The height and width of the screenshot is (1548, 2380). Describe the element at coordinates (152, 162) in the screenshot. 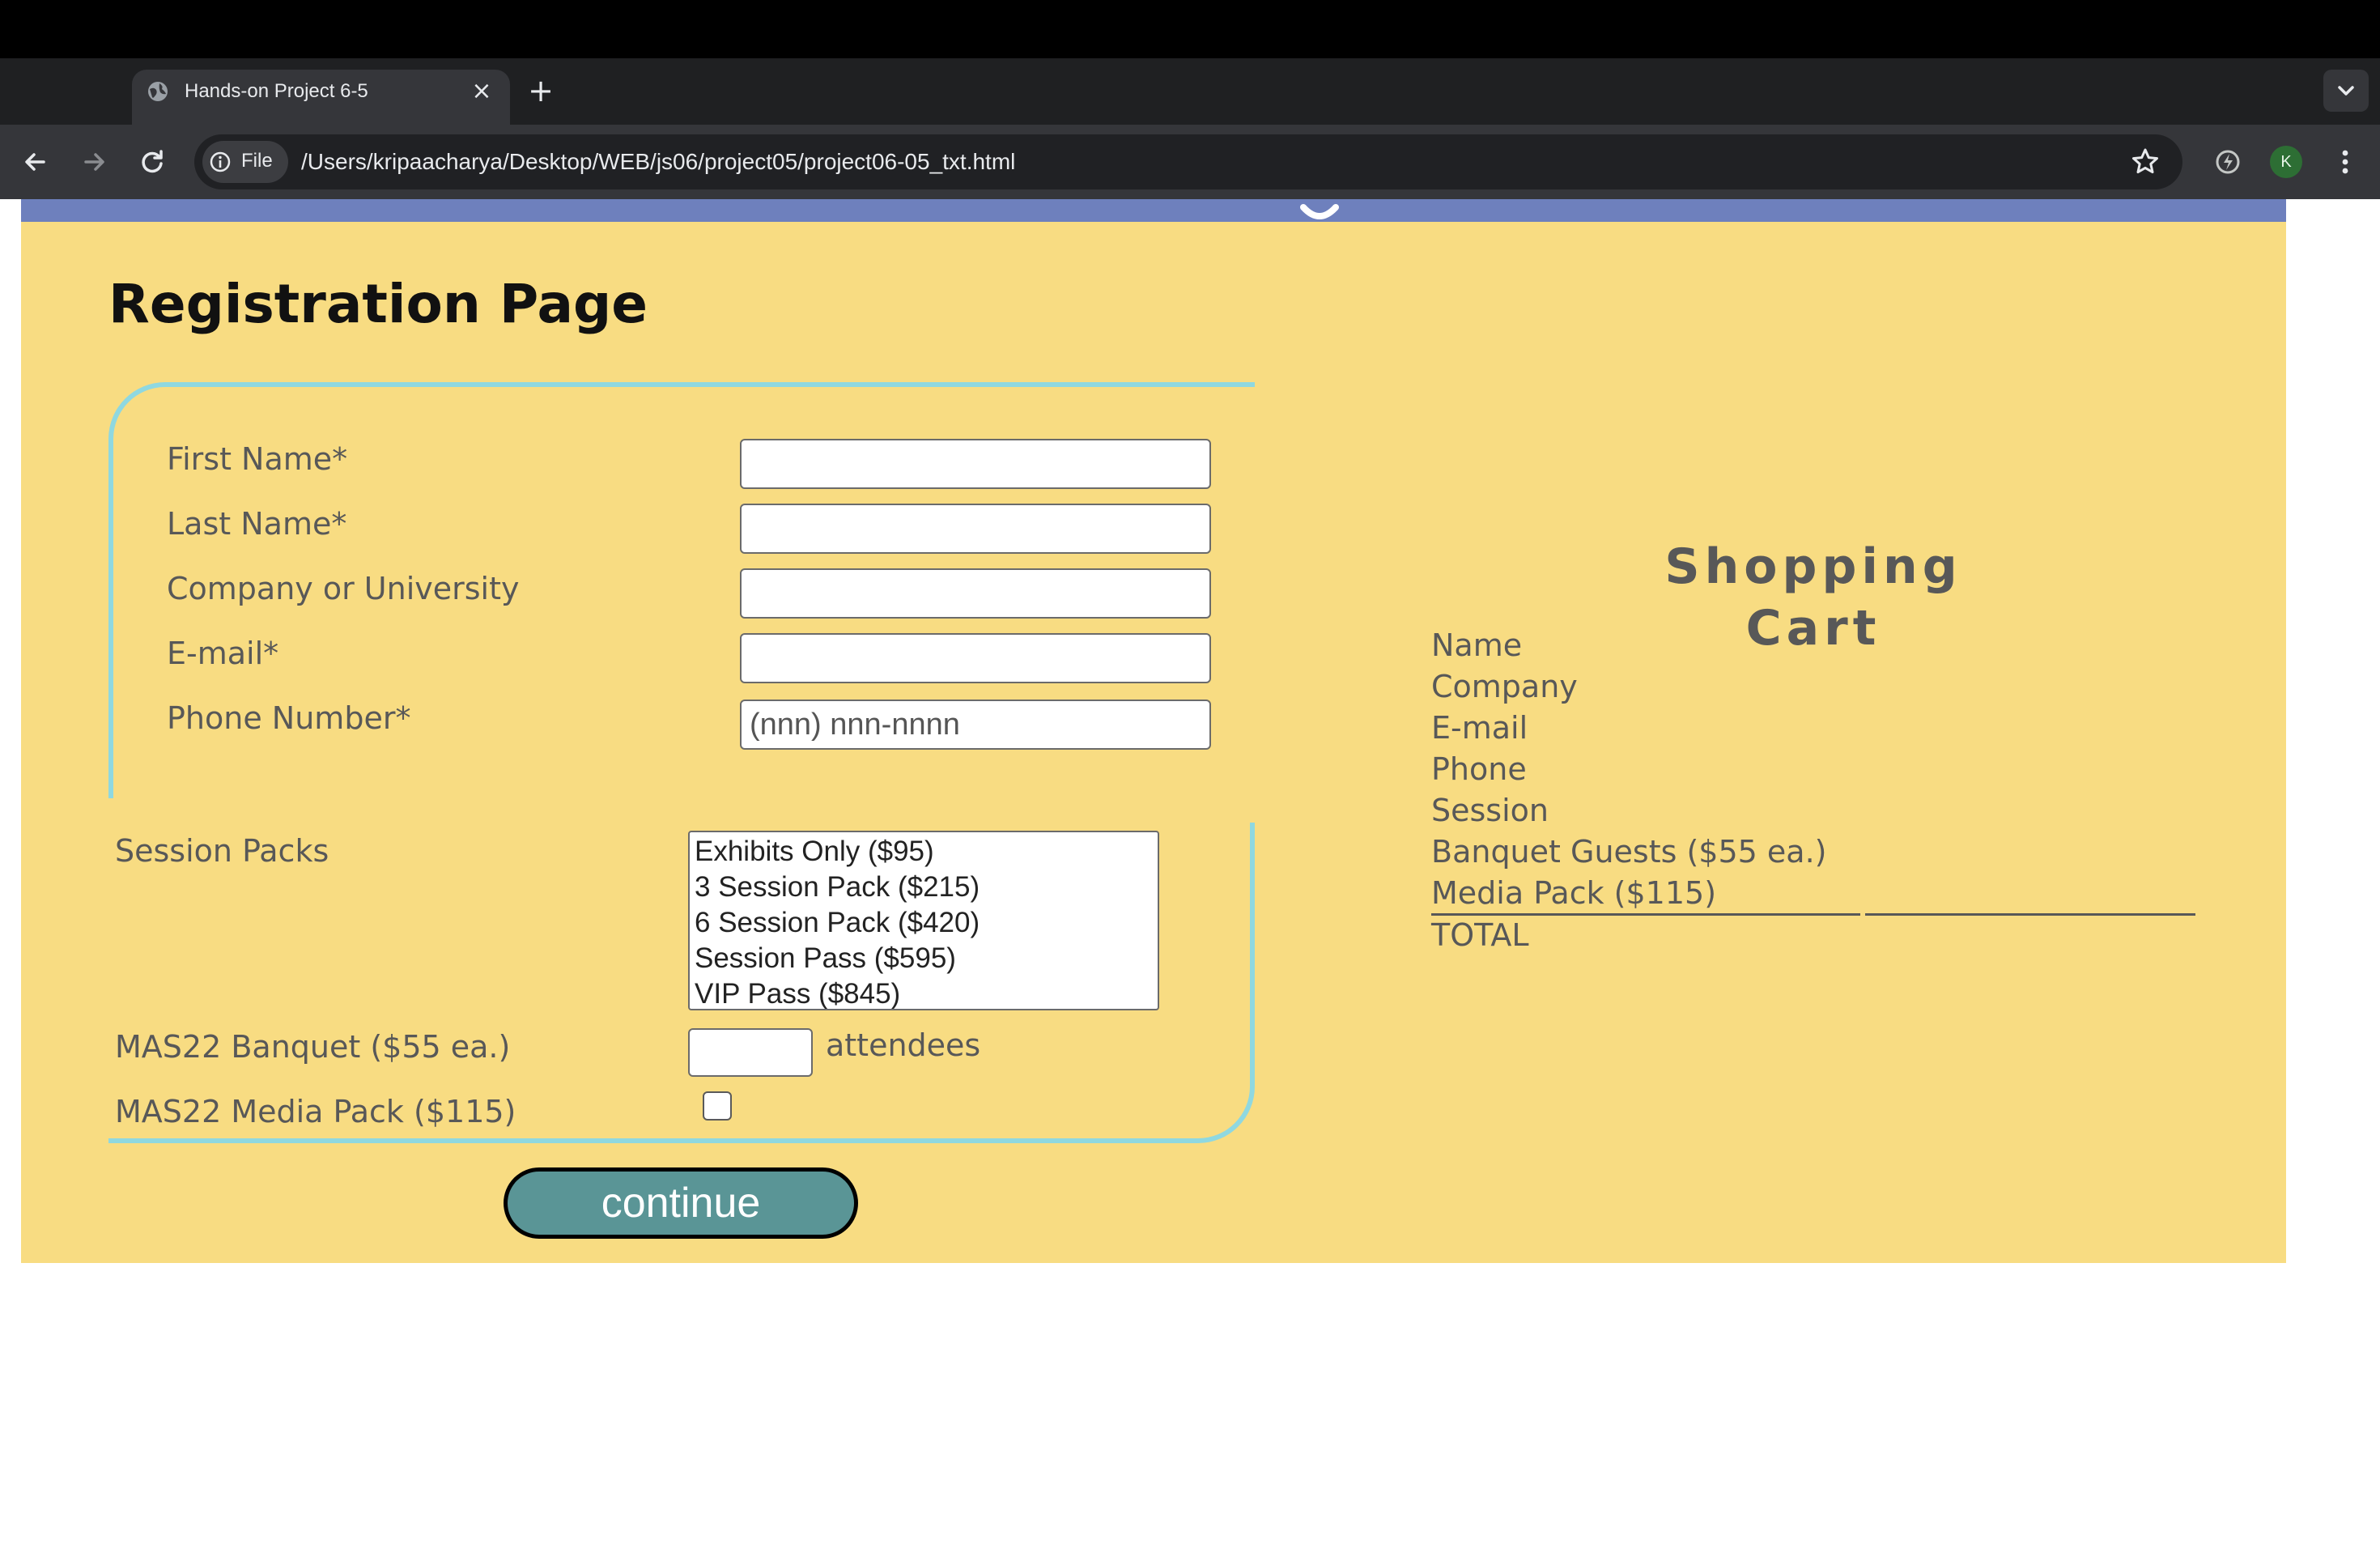

I see `reload-icon` at that location.